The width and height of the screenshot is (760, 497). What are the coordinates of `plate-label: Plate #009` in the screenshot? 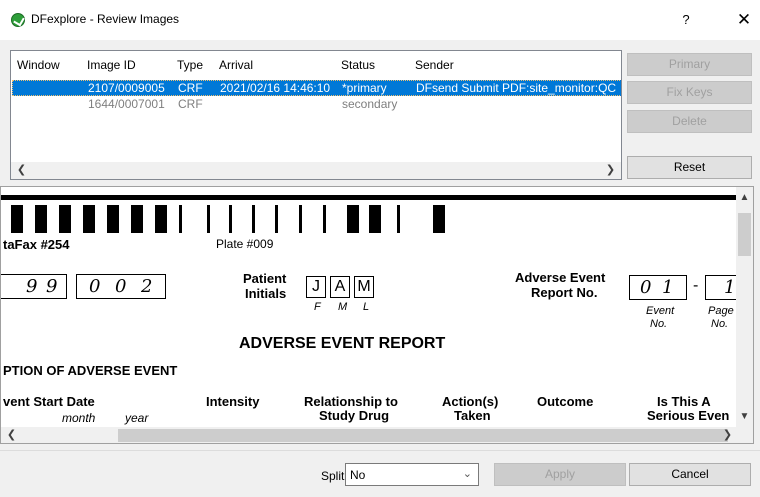 It's located at (245, 244).